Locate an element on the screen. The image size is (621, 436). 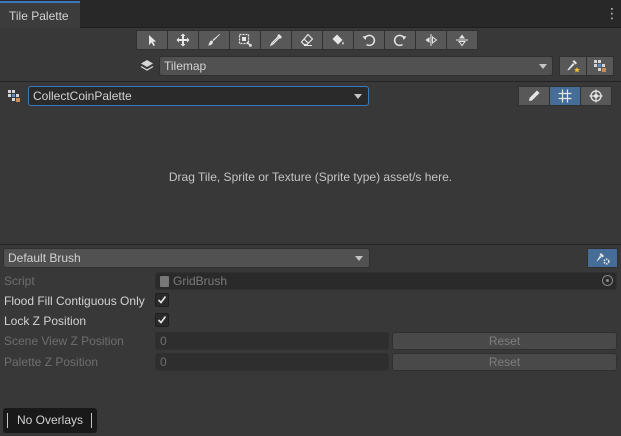
palette-z-row: Palette Z Position 0 Reset is located at coordinates (310, 362).